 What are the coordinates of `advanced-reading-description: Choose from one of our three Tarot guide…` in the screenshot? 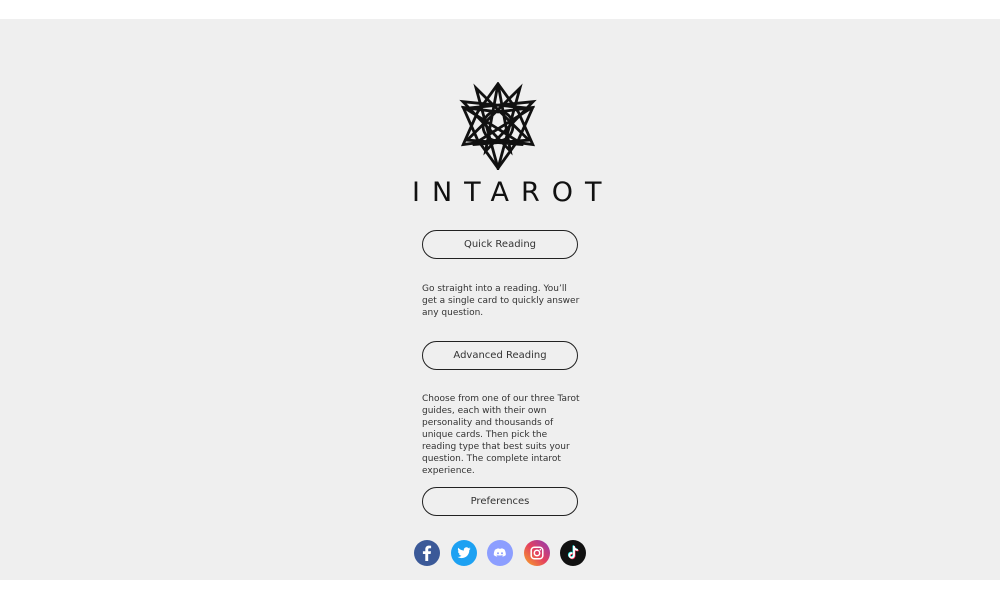 It's located at (501, 435).